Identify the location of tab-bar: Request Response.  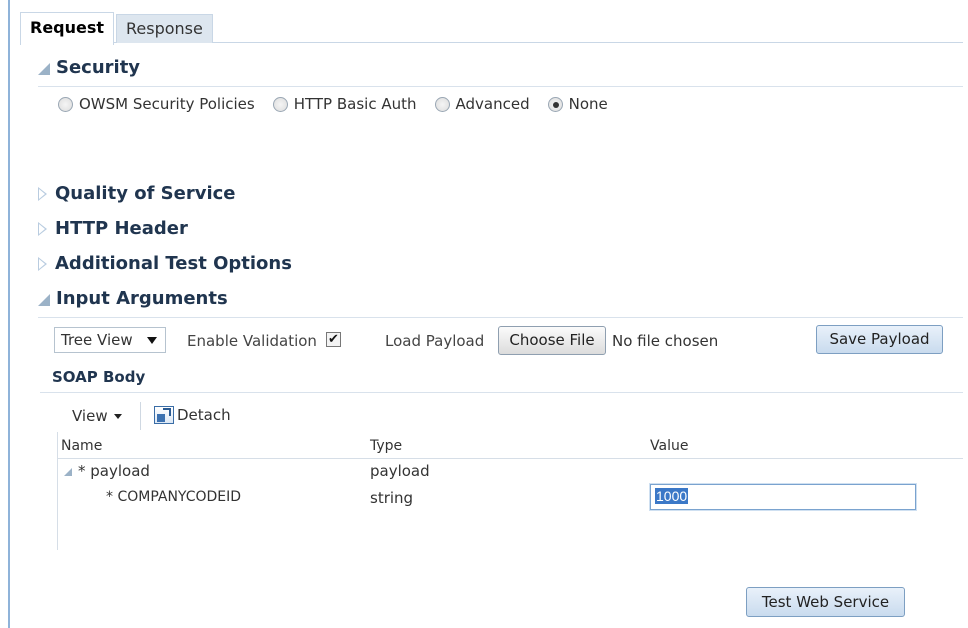
(491, 27).